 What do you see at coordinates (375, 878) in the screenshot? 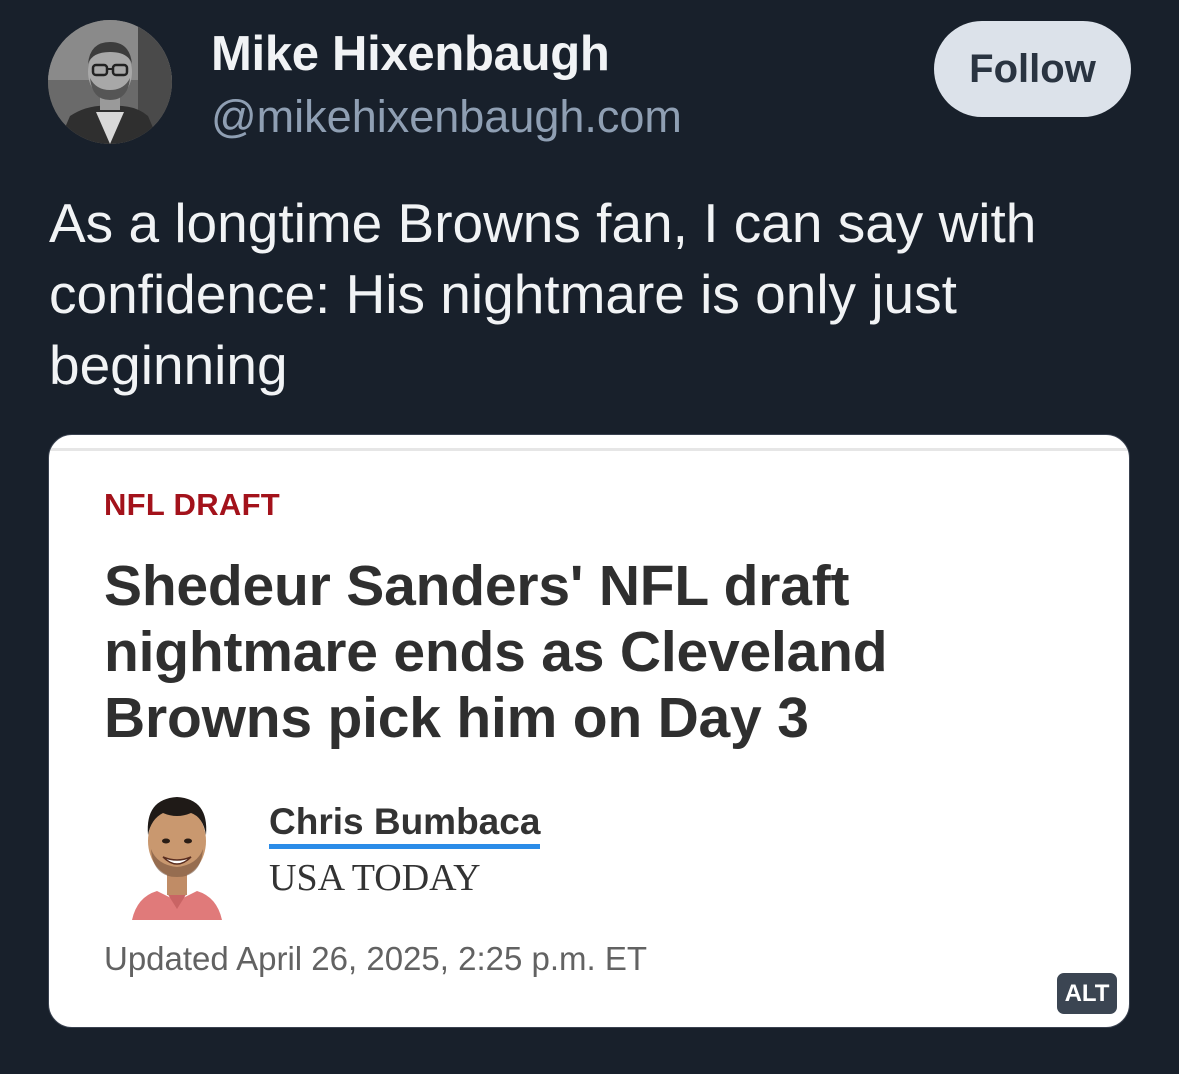
I see `byline-publication: USA TODAY` at bounding box center [375, 878].